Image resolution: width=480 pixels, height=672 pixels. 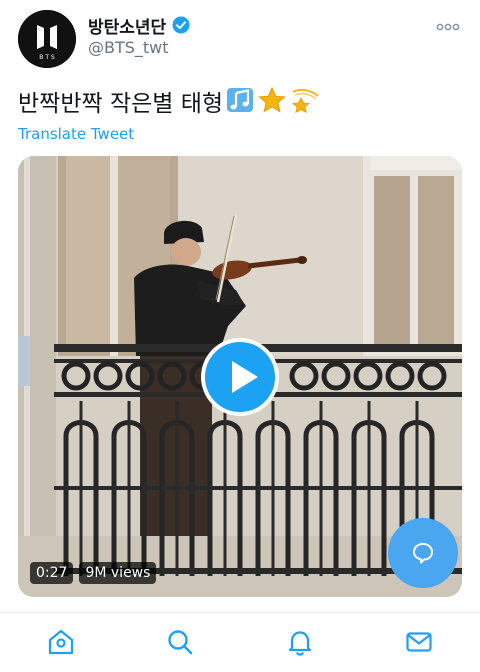 I want to click on video-duration: 0:27, so click(x=52, y=573).